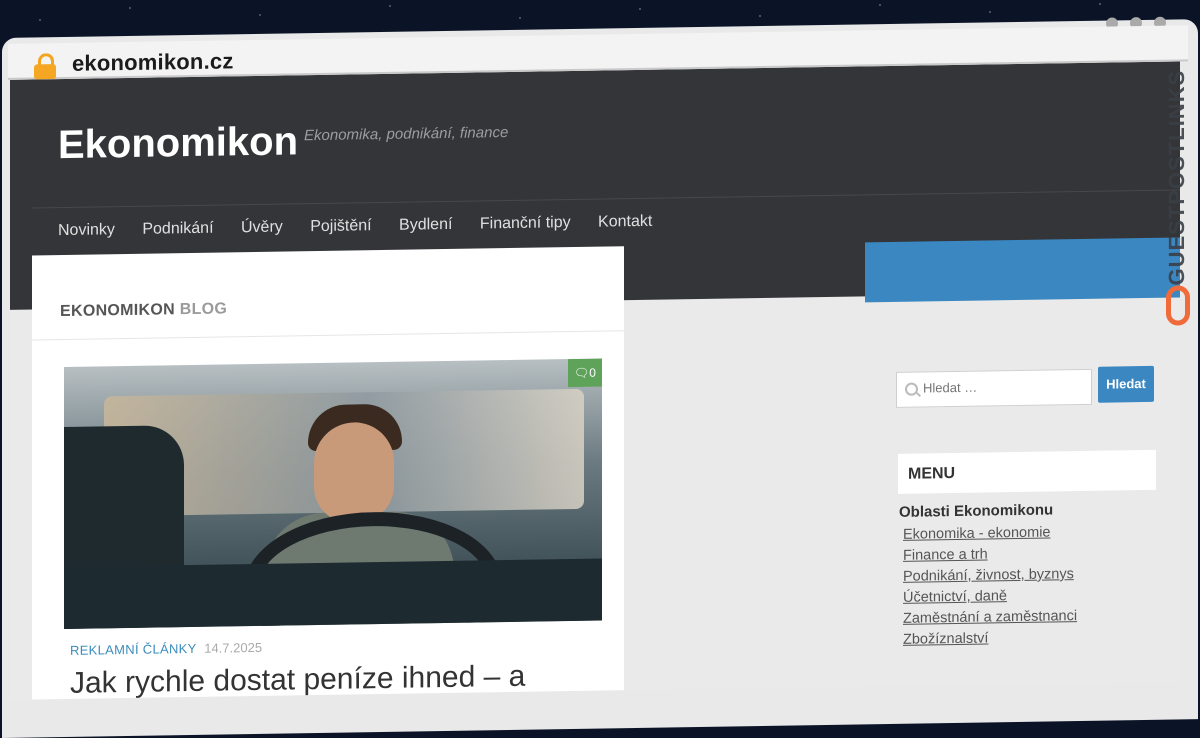 Image resolution: width=1200 pixels, height=738 pixels. Describe the element at coordinates (988, 533) in the screenshot. I see `menu-item-ekonomika: Ekonomika - ekonomie` at that location.